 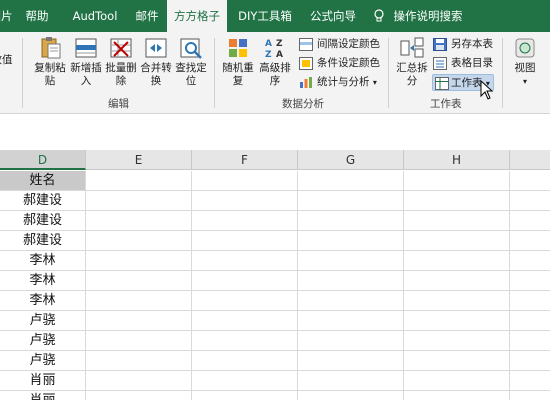 What do you see at coordinates (351, 160) in the screenshot?
I see `column-header-g: G` at bounding box center [351, 160].